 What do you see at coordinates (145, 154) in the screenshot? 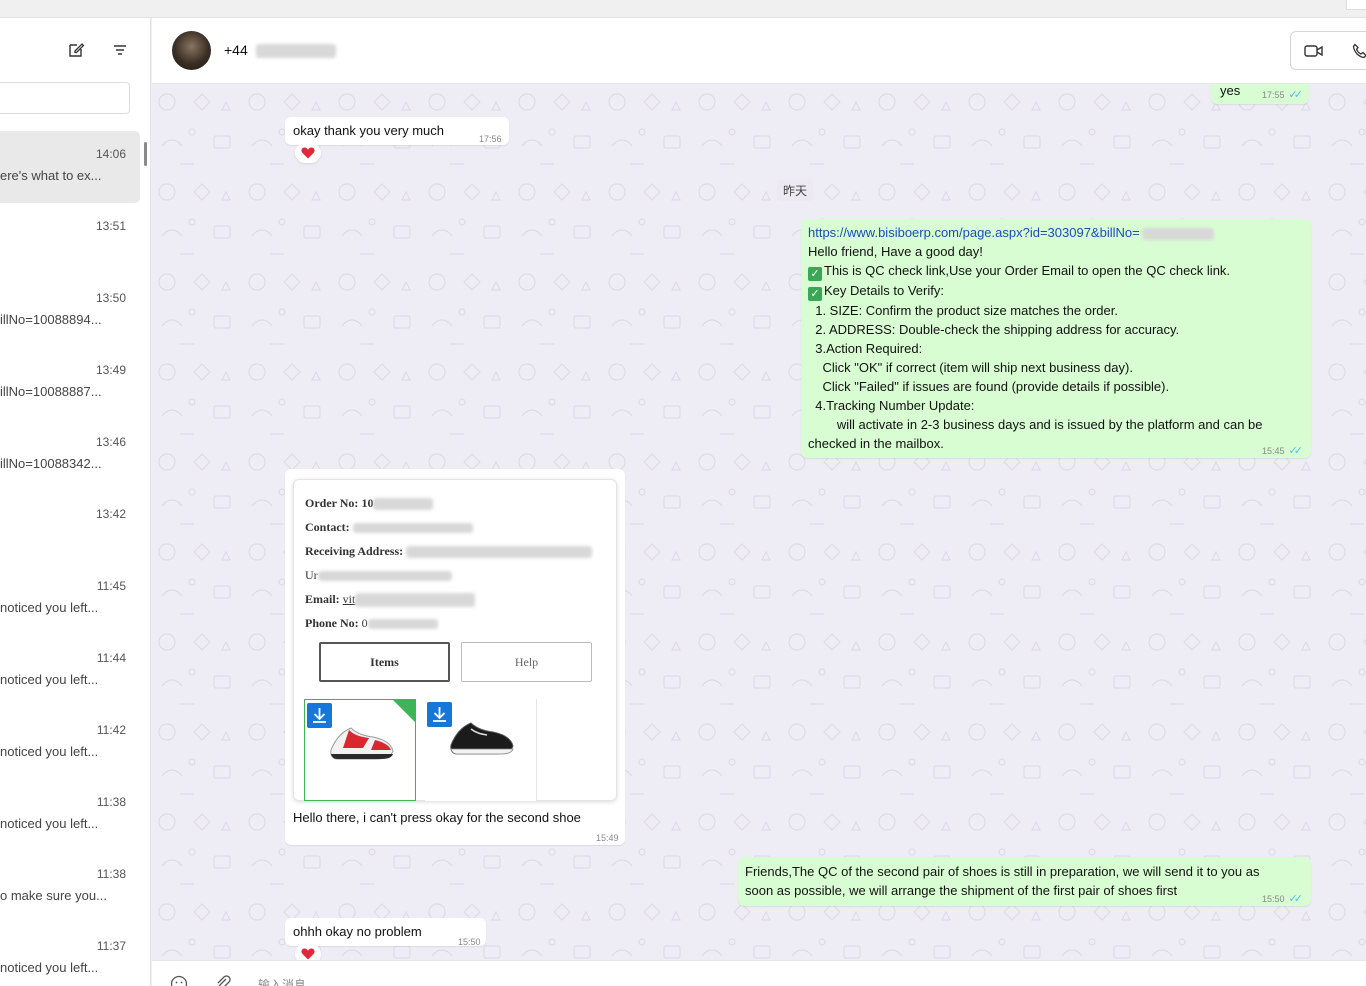
I see `sidebar-scrollbar` at bounding box center [145, 154].